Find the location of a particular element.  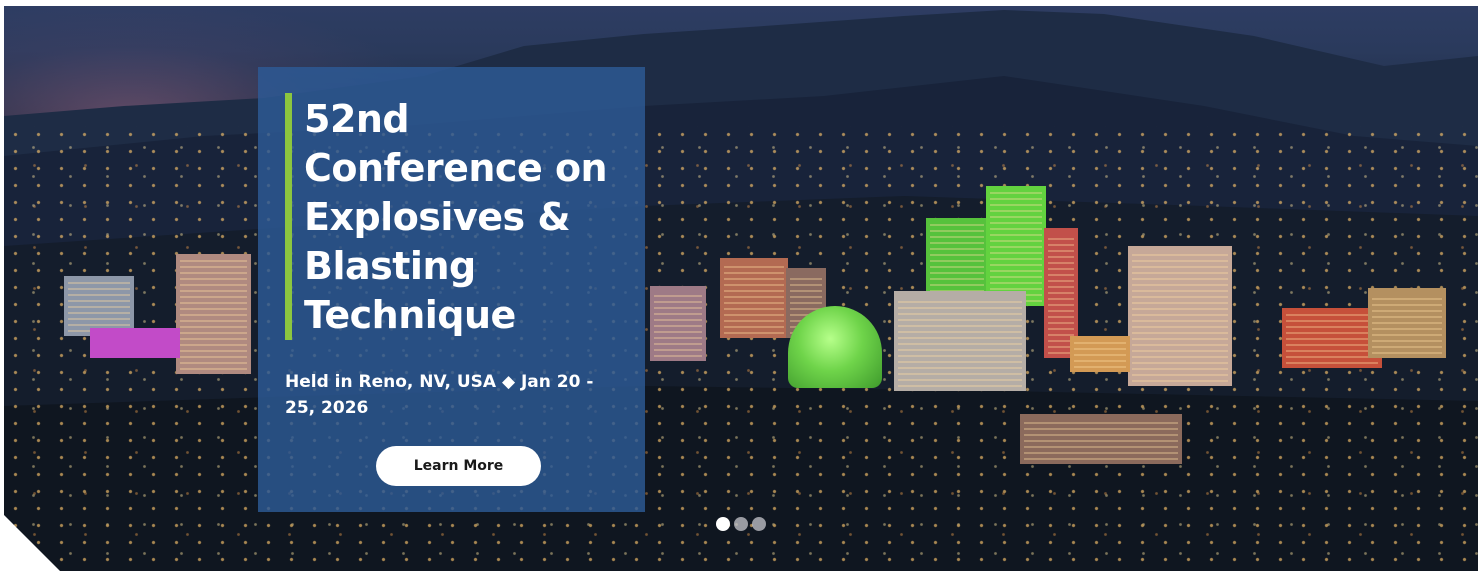

learn-more-button: Learn More is located at coordinates (458, 466).